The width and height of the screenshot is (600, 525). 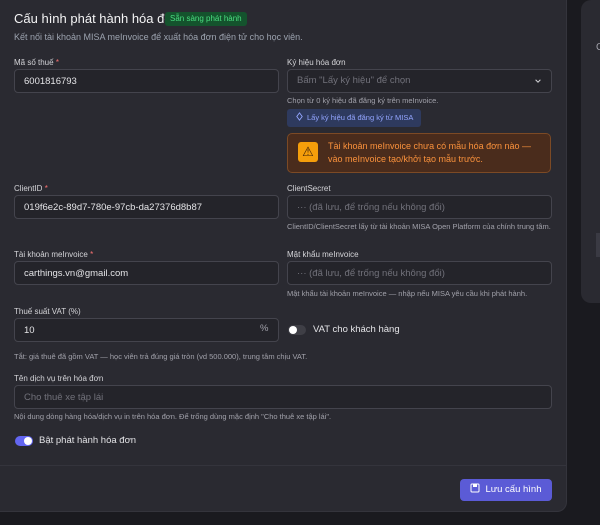 What do you see at coordinates (146, 207) in the screenshot?
I see `client-id-input` at bounding box center [146, 207].